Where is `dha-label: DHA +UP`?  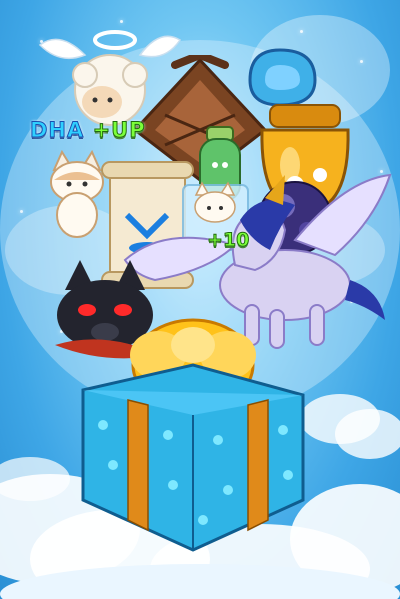
dha-label: DHA +UP is located at coordinates (87, 130).